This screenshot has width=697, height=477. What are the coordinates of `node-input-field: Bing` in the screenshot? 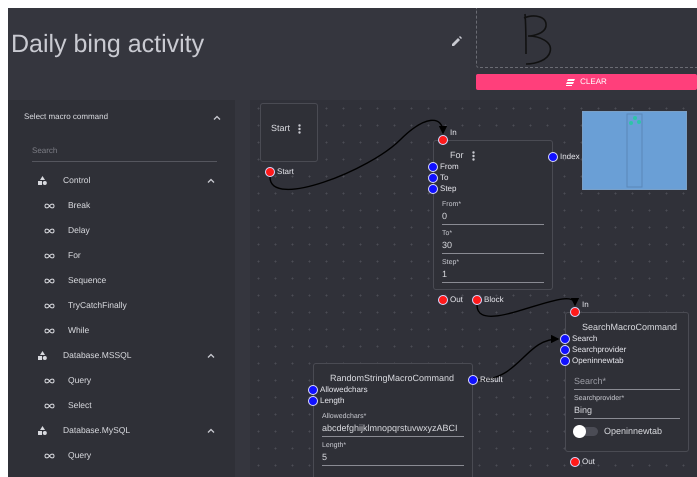 It's located at (627, 411).